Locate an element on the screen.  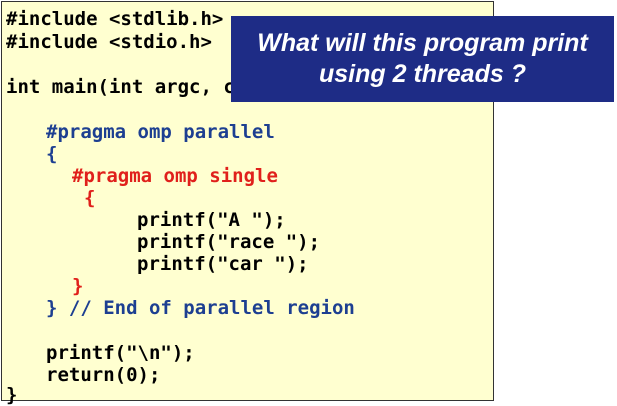
callout-line-2: using 2 threads ? is located at coordinates (422, 74).